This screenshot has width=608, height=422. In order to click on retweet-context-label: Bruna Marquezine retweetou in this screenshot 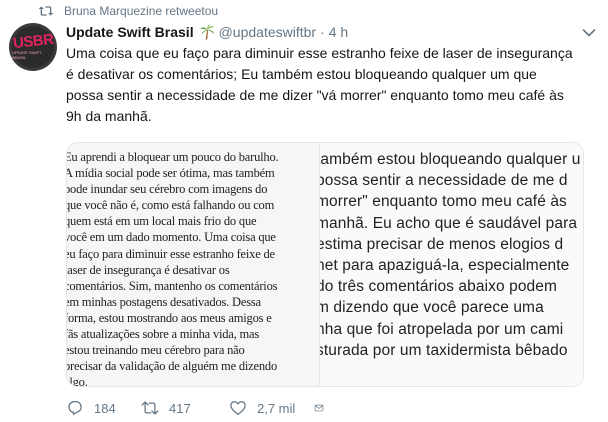, I will do `click(141, 11)`.